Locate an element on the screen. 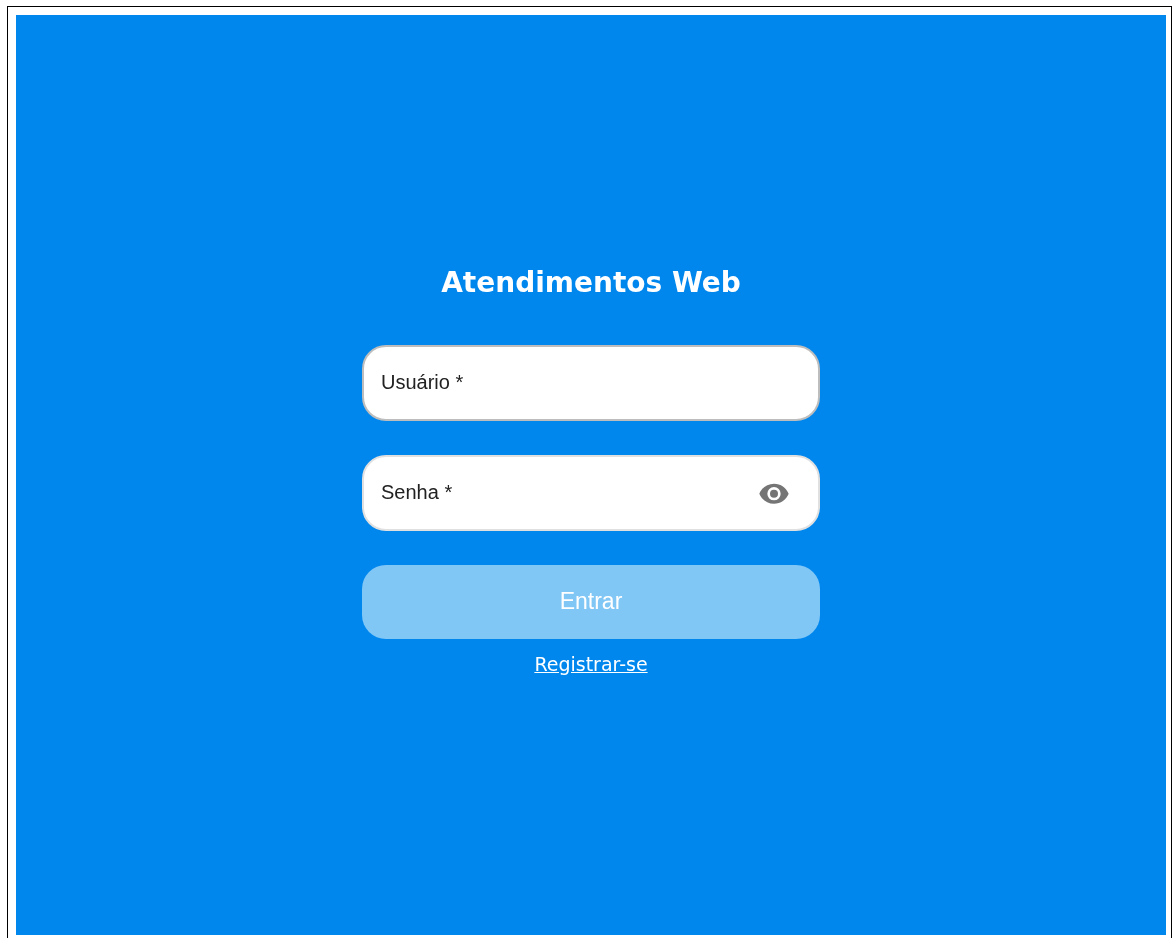 The width and height of the screenshot is (1173, 938). register-link: Registrar-se is located at coordinates (591, 663).